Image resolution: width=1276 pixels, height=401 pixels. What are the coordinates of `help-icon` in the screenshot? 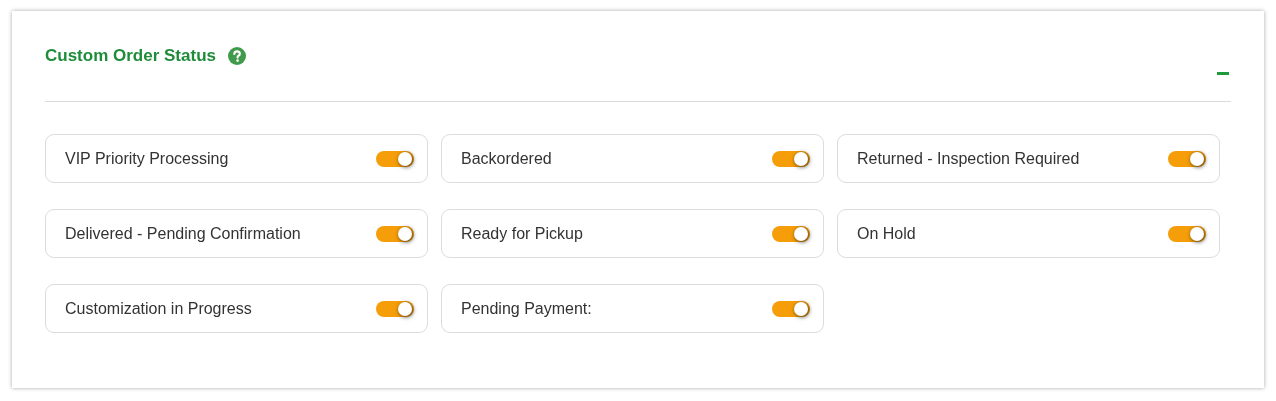 It's located at (237, 56).